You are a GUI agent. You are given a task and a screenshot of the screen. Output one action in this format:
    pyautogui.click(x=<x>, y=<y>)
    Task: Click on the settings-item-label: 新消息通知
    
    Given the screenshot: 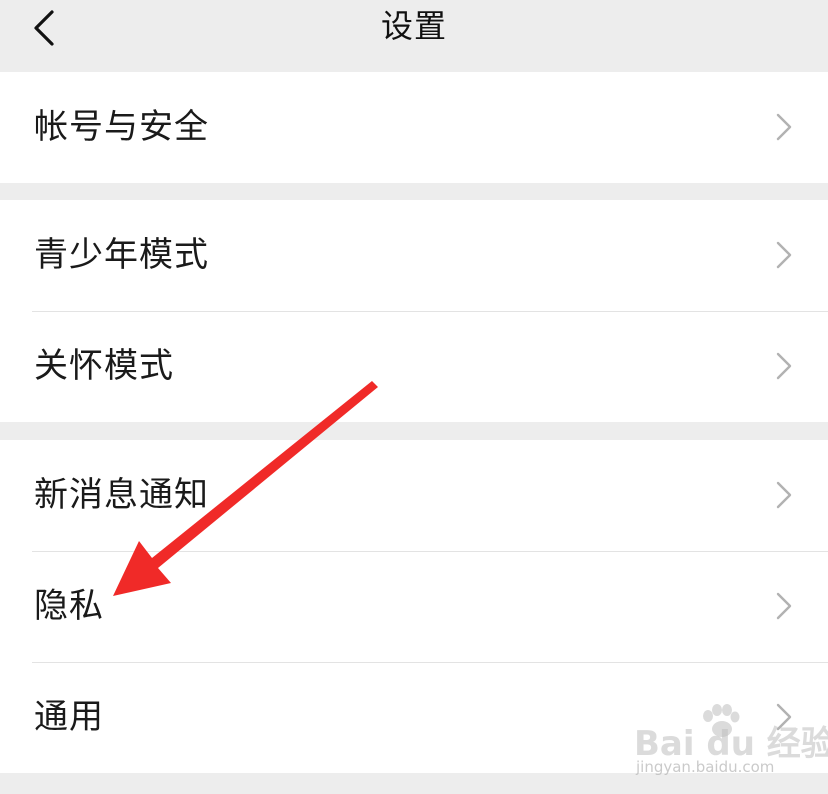 What is the action you would take?
    pyautogui.click(x=121, y=495)
    